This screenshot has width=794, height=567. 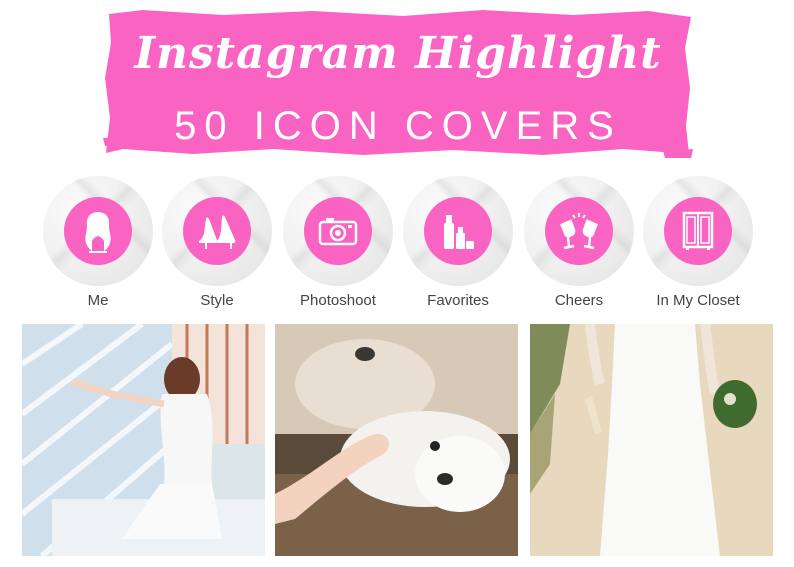 What do you see at coordinates (698, 300) in the screenshot?
I see `highlight-label: In My Closet` at bounding box center [698, 300].